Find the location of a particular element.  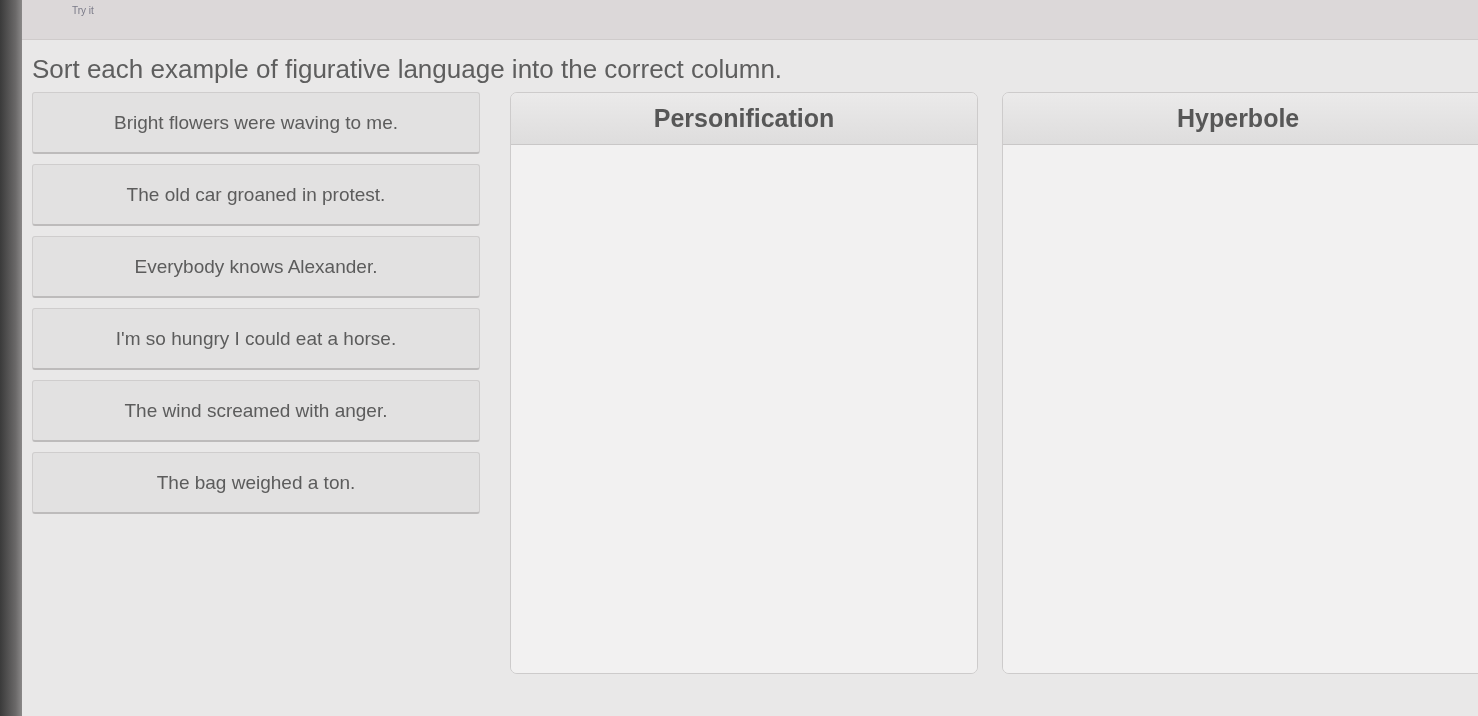

answer-card: I'm so hungry I could eat a horse. is located at coordinates (256, 339).